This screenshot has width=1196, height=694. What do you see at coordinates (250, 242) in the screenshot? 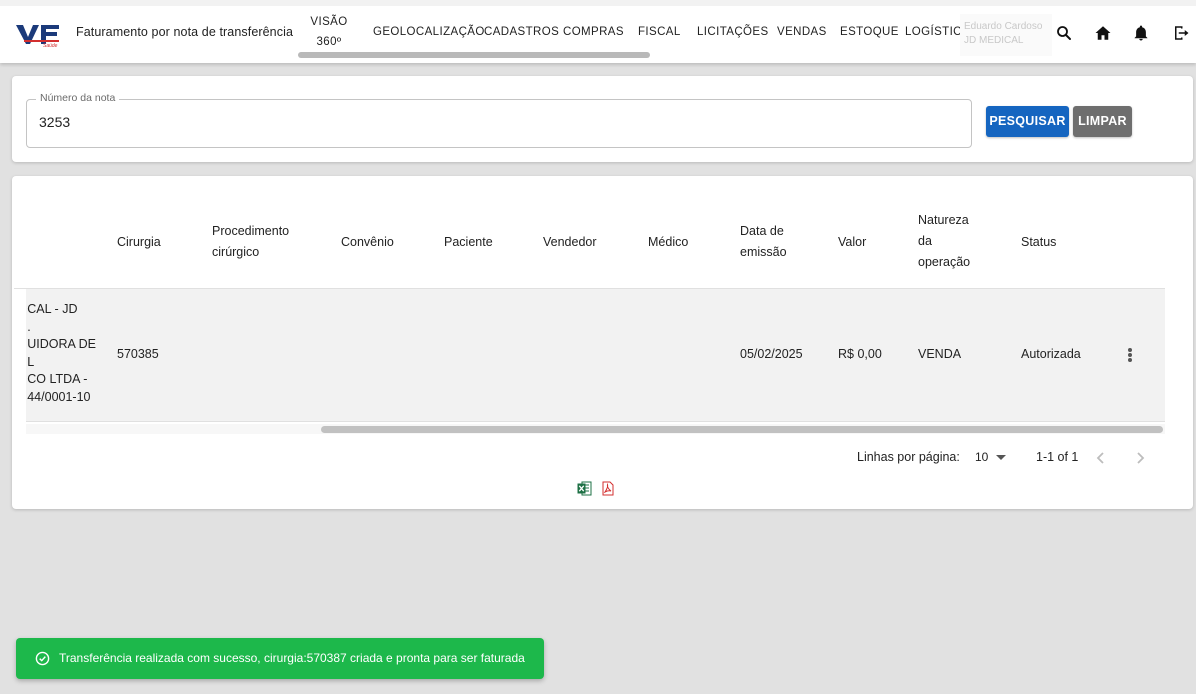
I see `column-header-procedure: Procedimento cirúrgico` at bounding box center [250, 242].